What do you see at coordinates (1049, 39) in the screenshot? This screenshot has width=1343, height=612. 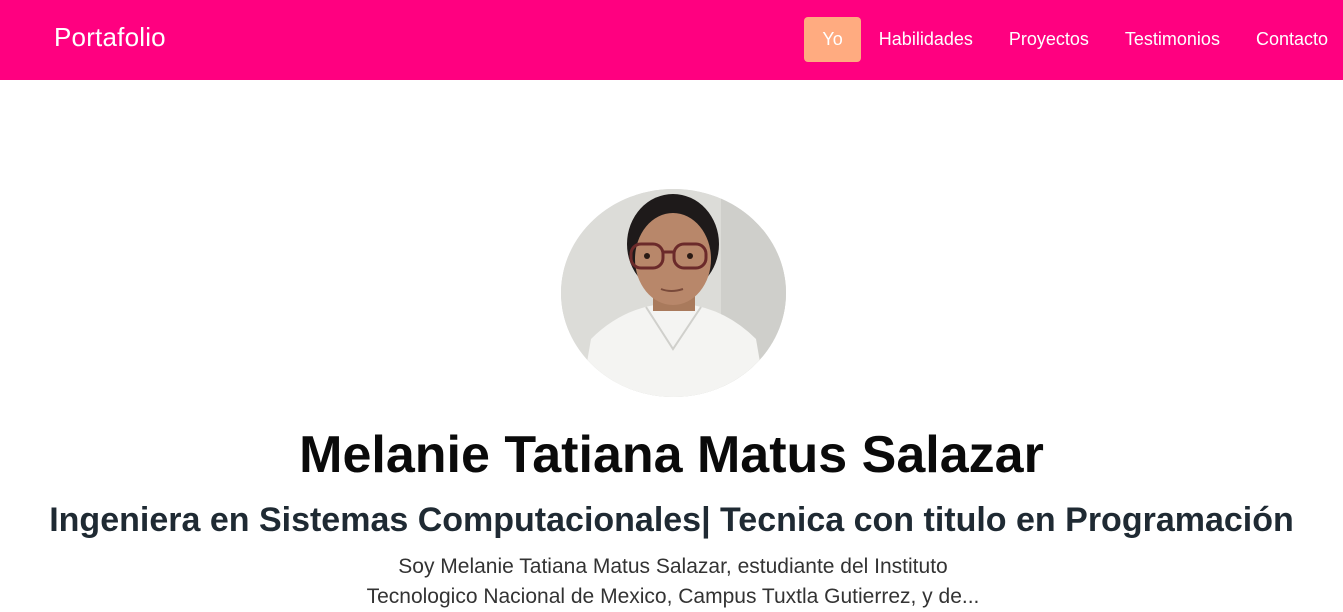 I see `nav-link-proyectos: Proyectos` at bounding box center [1049, 39].